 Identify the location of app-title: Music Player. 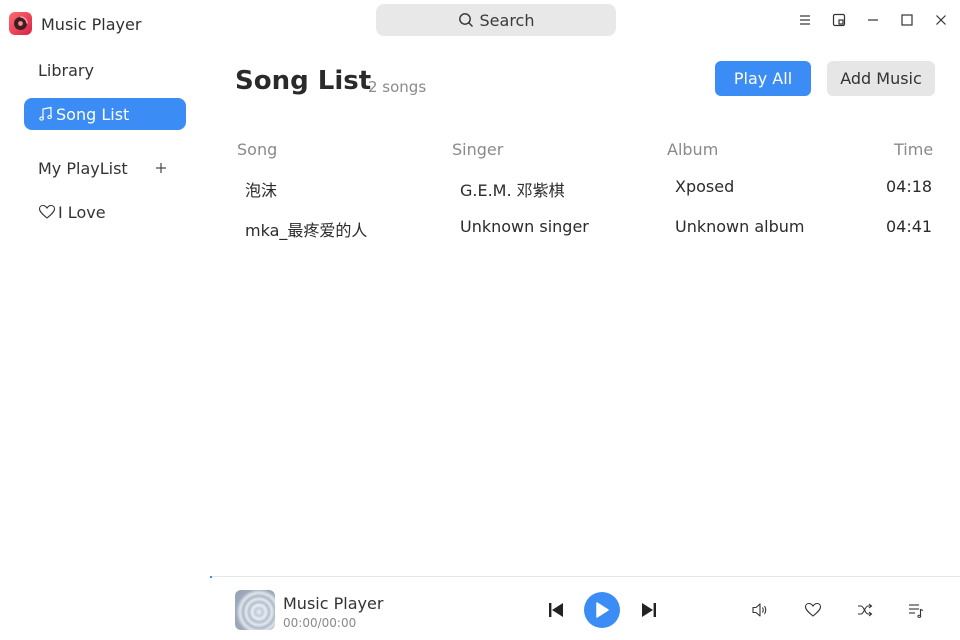
(91, 24).